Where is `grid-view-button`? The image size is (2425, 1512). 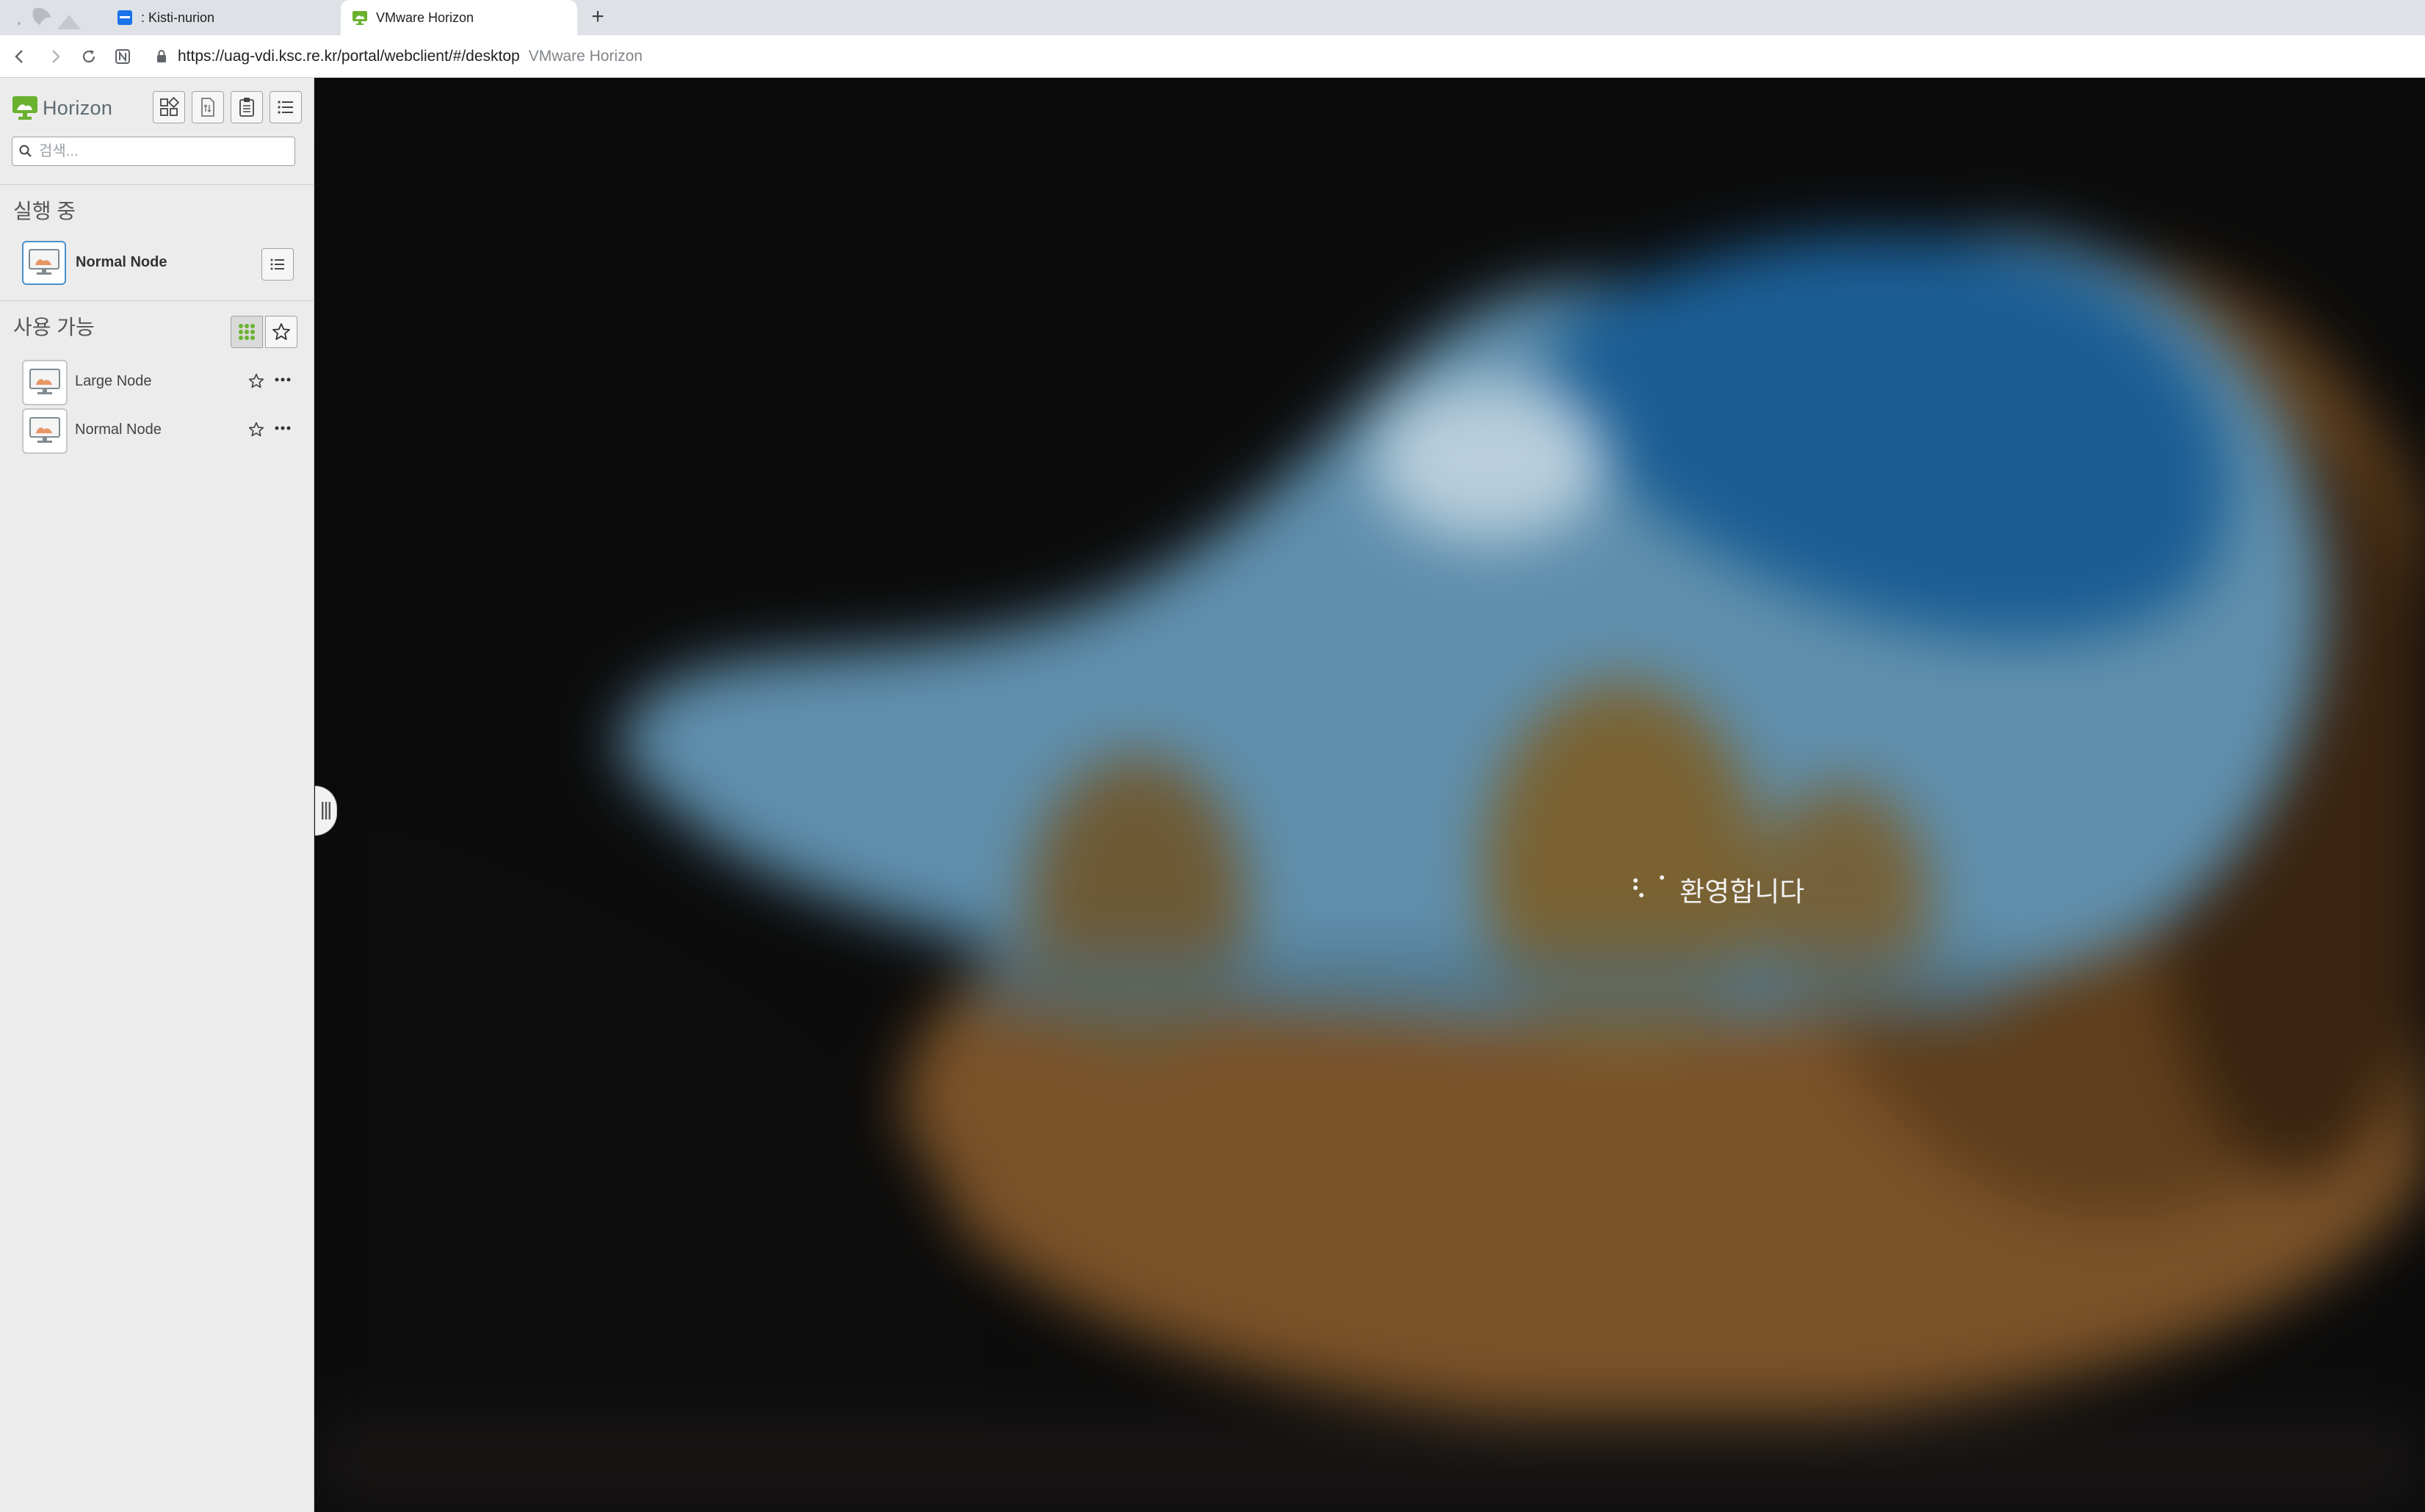
grid-view-button is located at coordinates (247, 332).